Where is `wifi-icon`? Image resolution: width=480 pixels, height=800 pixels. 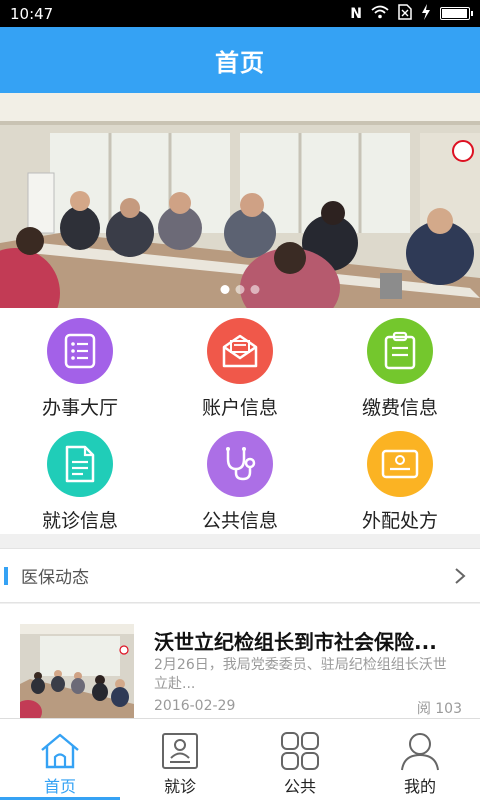
wifi-icon is located at coordinates (380, 14).